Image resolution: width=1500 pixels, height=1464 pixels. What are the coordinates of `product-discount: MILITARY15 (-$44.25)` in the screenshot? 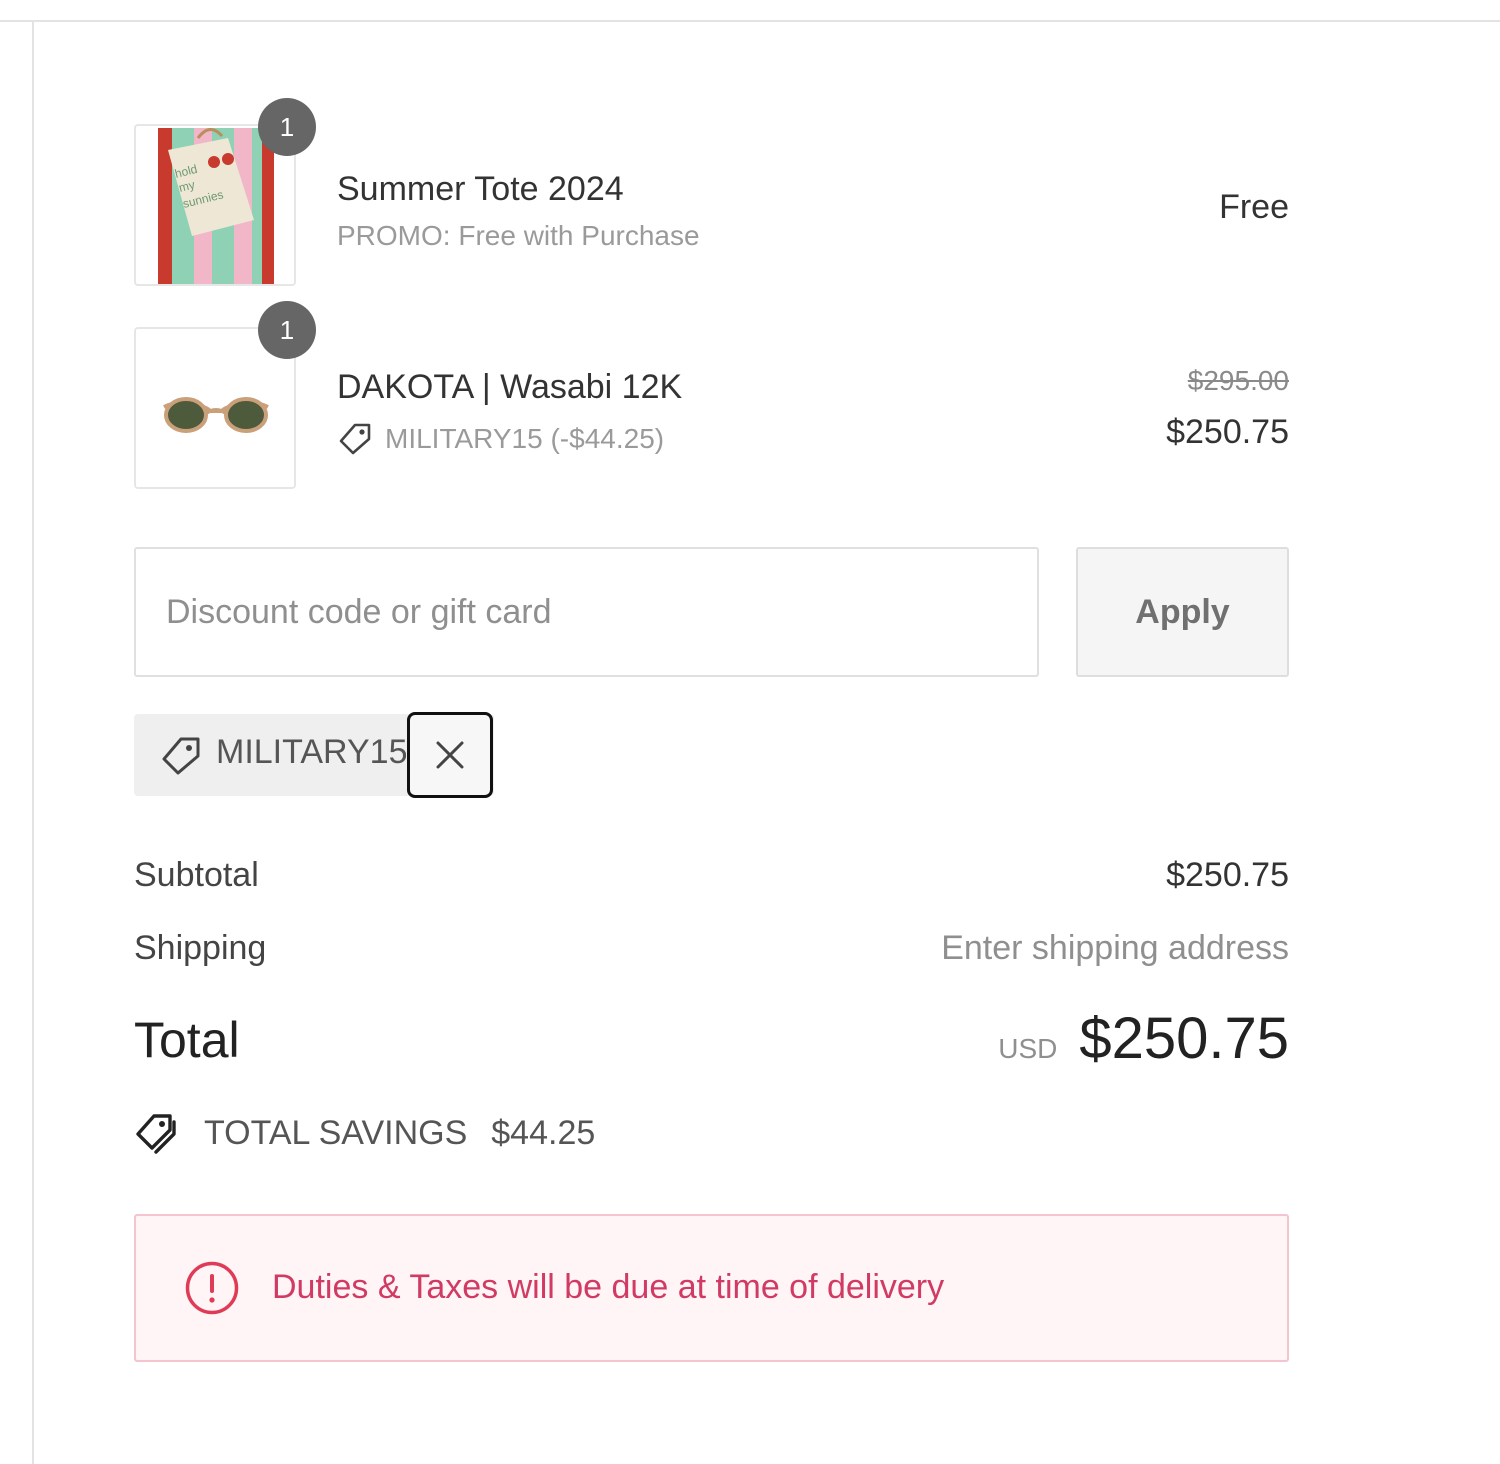 It's located at (500, 439).